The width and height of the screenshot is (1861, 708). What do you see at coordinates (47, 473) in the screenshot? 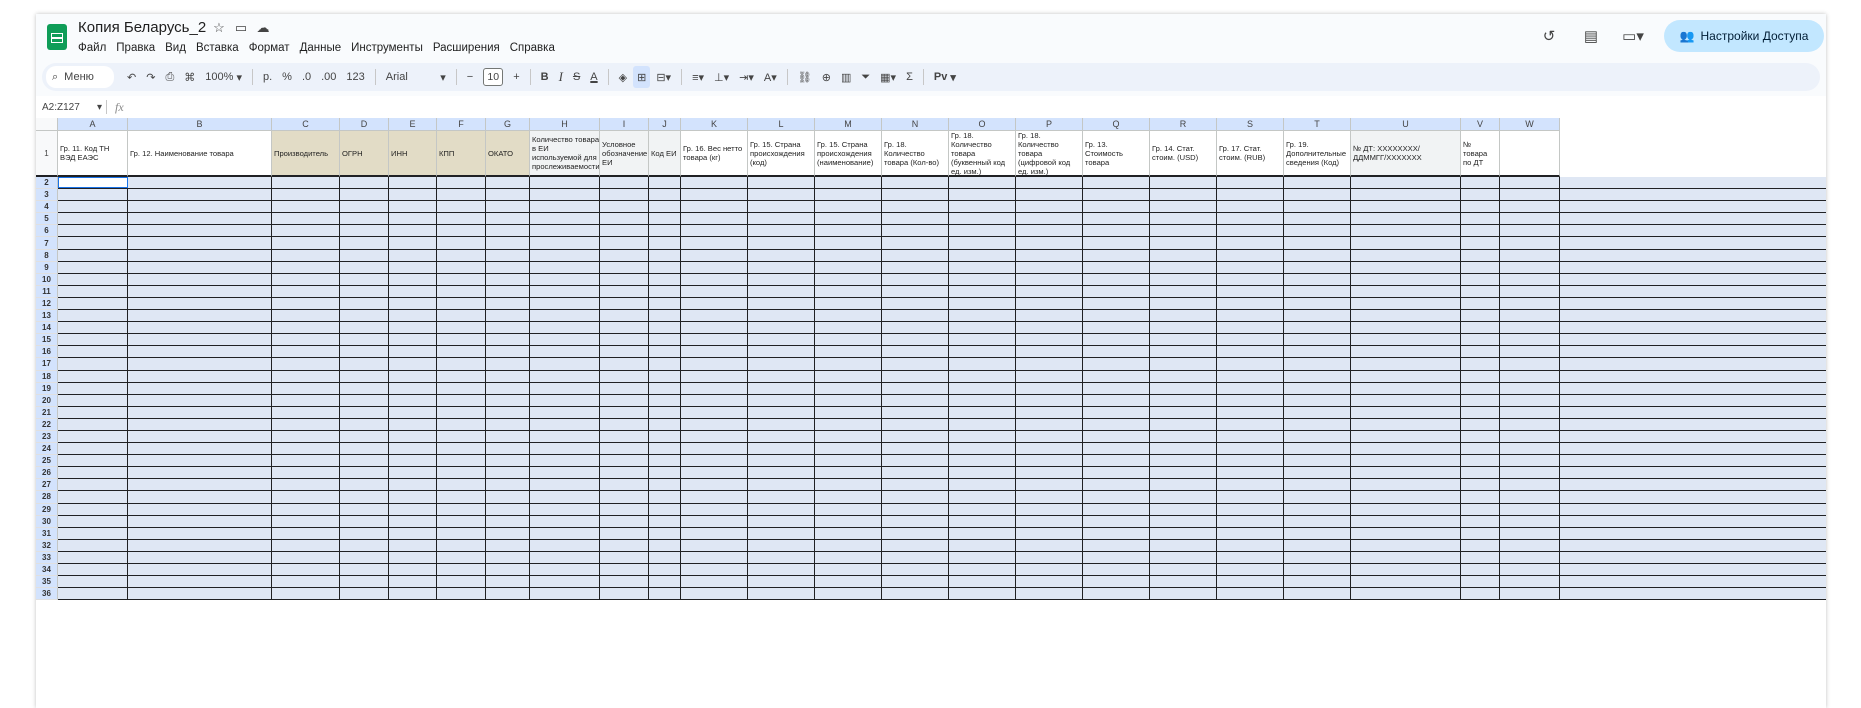
I see `row-number: 26` at bounding box center [47, 473].